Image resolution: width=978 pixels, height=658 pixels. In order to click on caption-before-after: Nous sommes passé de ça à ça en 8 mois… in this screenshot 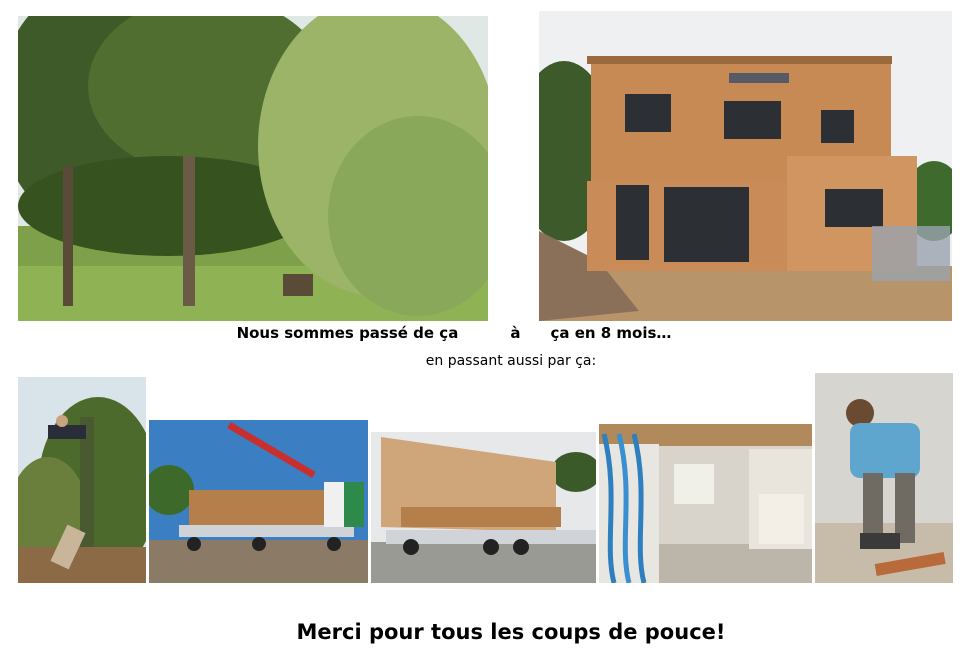, I will do `click(471, 333)`.